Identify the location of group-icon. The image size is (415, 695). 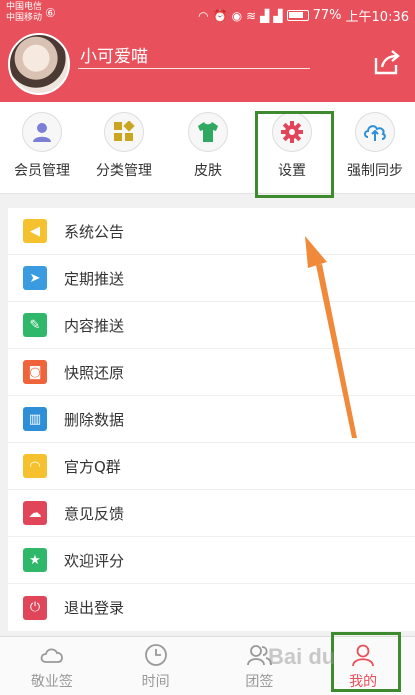
(260, 655).